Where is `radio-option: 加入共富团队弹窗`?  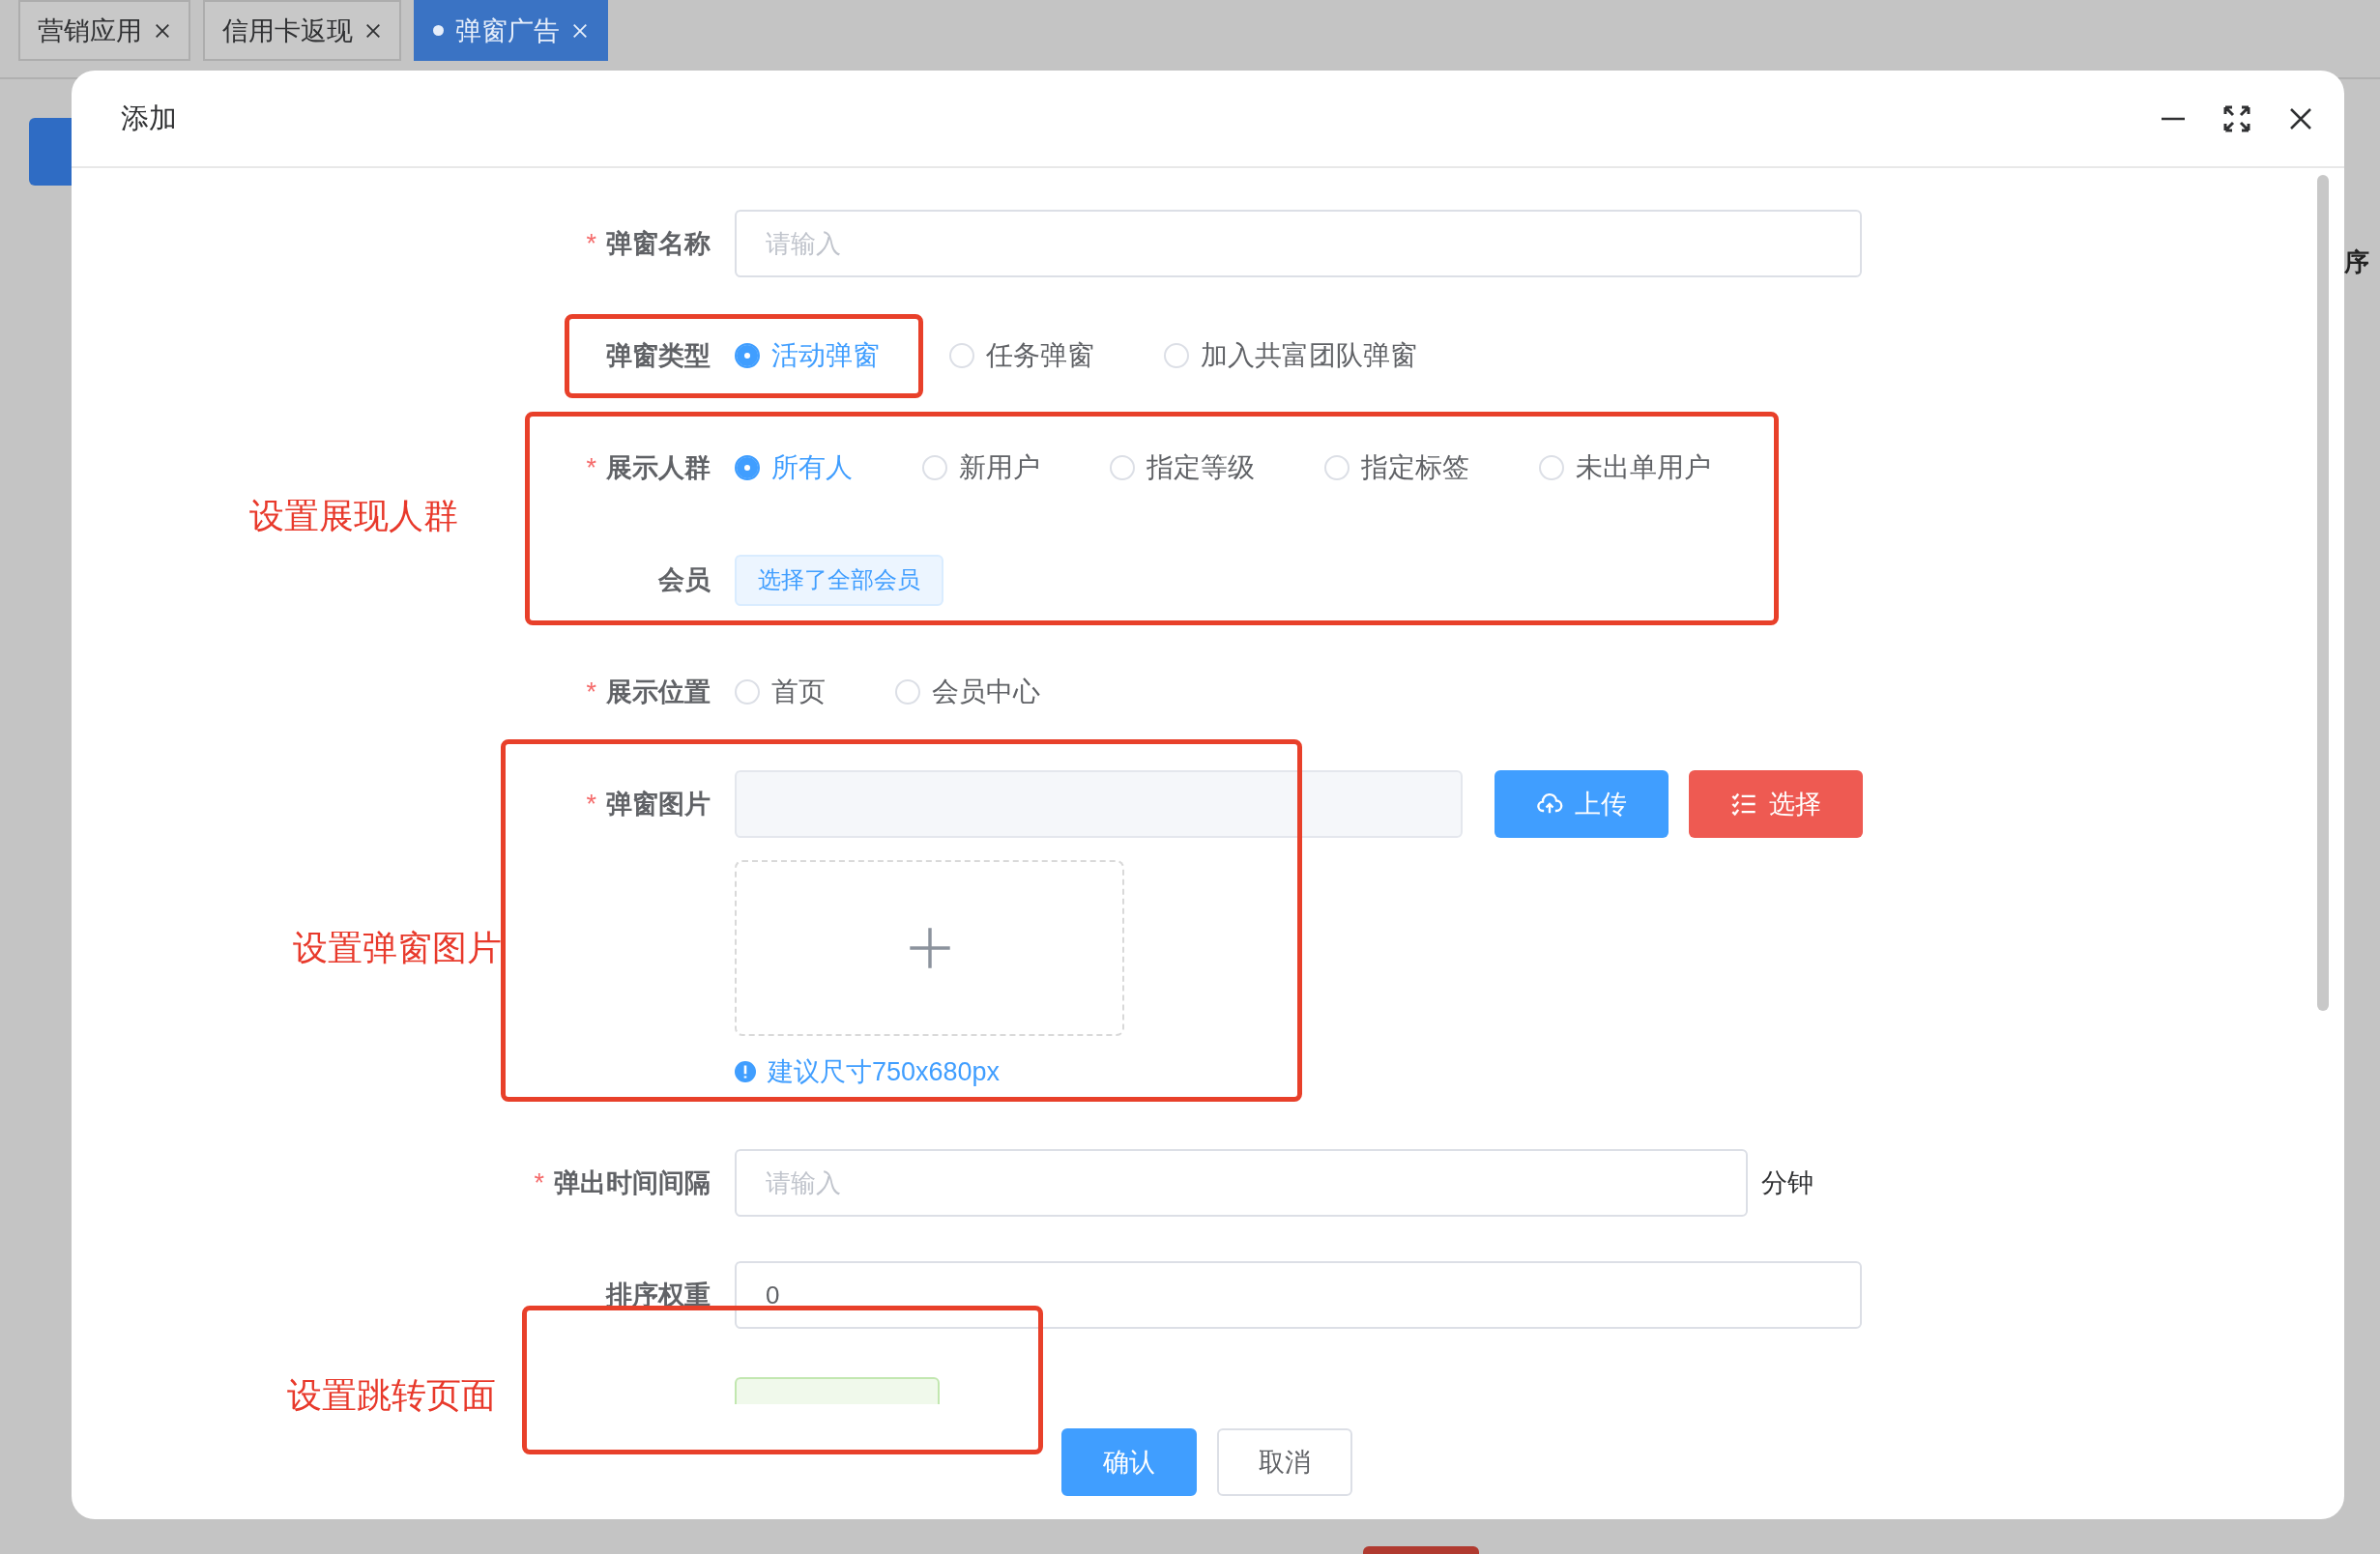
radio-option: 加入共富团队弹窗 is located at coordinates (1291, 355).